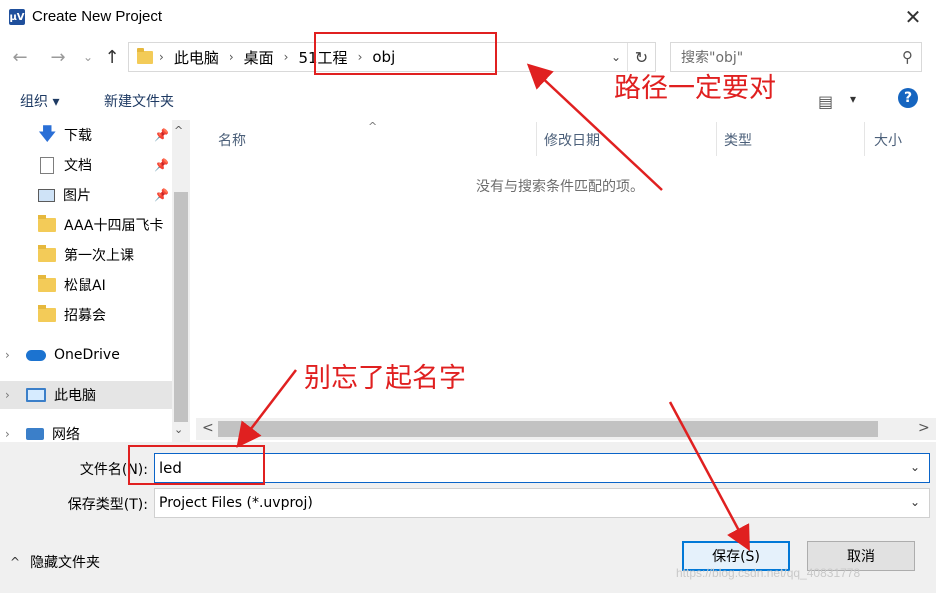 This screenshot has height=593, width=936. I want to click on chevron-down-icon: ⌄, so click(88, 57).